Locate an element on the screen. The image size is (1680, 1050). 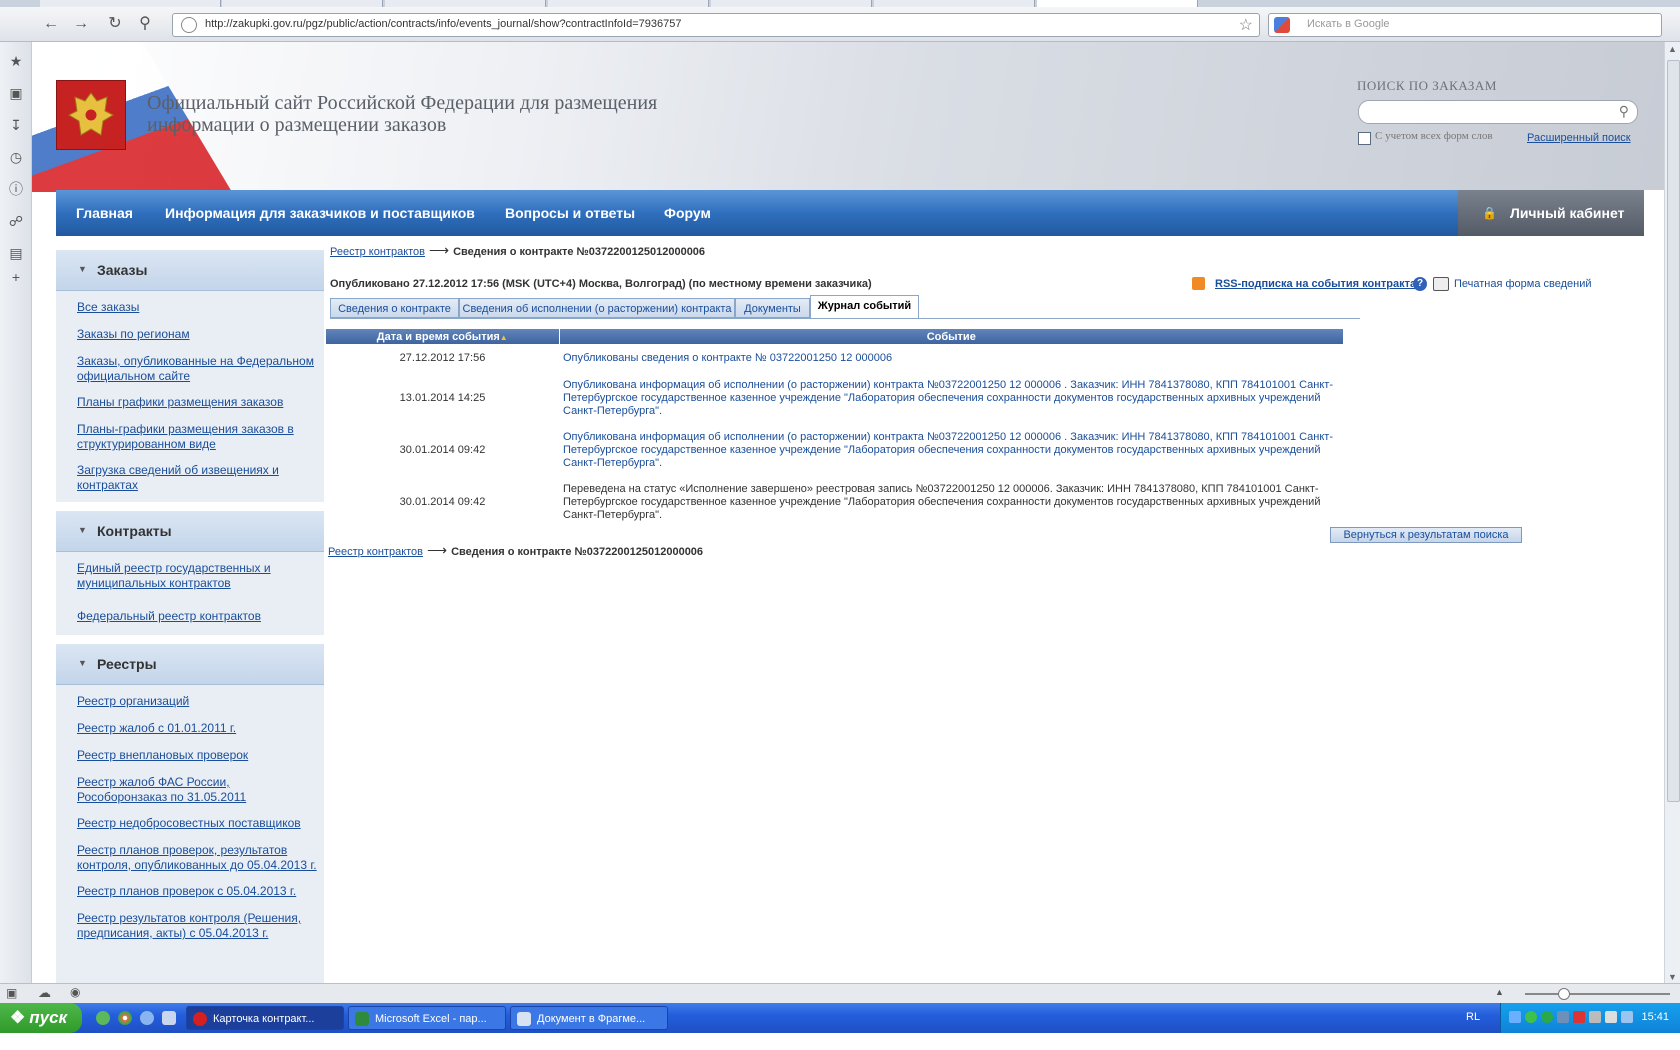
sidebar-link-orders-by-region: Заказы по регионам is located at coordinates (199, 334).